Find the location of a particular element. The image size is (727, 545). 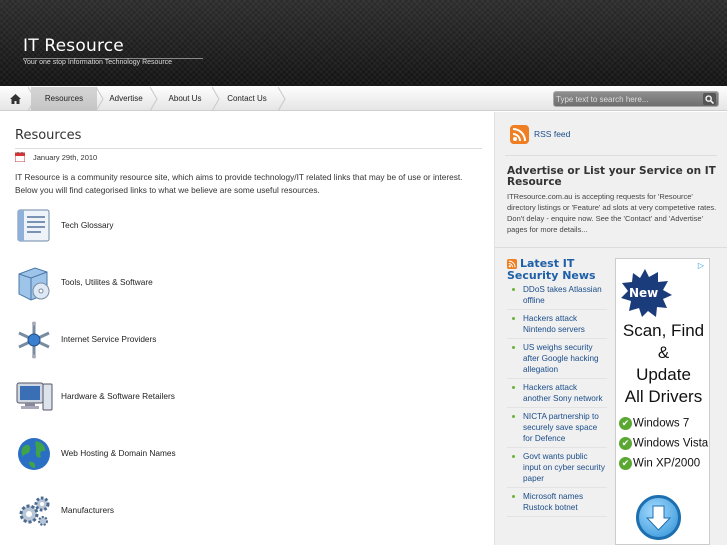

nav-item-resources: Resources is located at coordinates (64, 99).